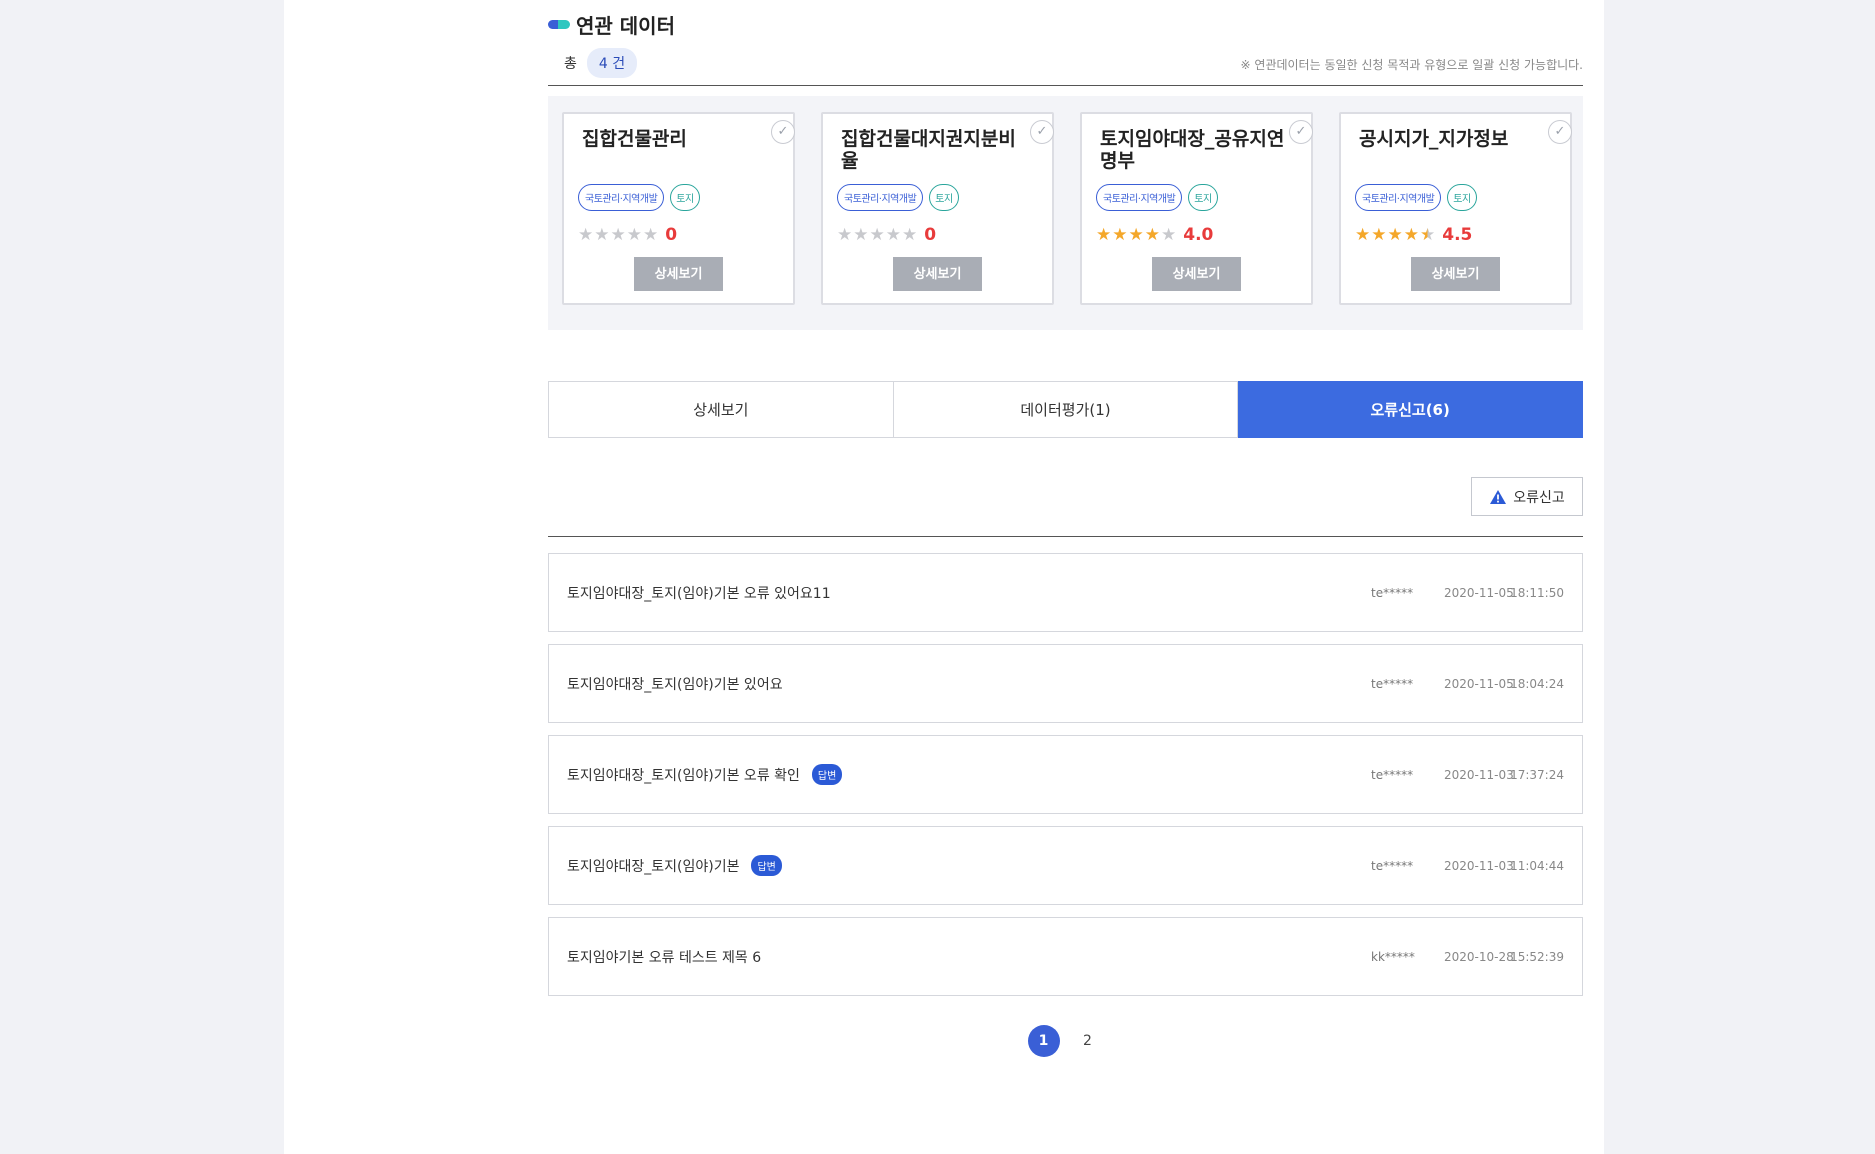  I want to click on warning-icon, so click(1498, 496).